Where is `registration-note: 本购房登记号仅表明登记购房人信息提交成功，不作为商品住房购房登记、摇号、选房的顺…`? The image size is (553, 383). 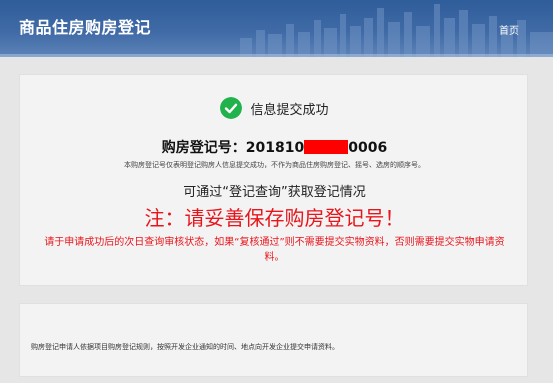
registration-note: 本购房登记号仅表明登记购房人信息提交成功，不作为商品住房购房登记、摇号、选房的顺… is located at coordinates (274, 165).